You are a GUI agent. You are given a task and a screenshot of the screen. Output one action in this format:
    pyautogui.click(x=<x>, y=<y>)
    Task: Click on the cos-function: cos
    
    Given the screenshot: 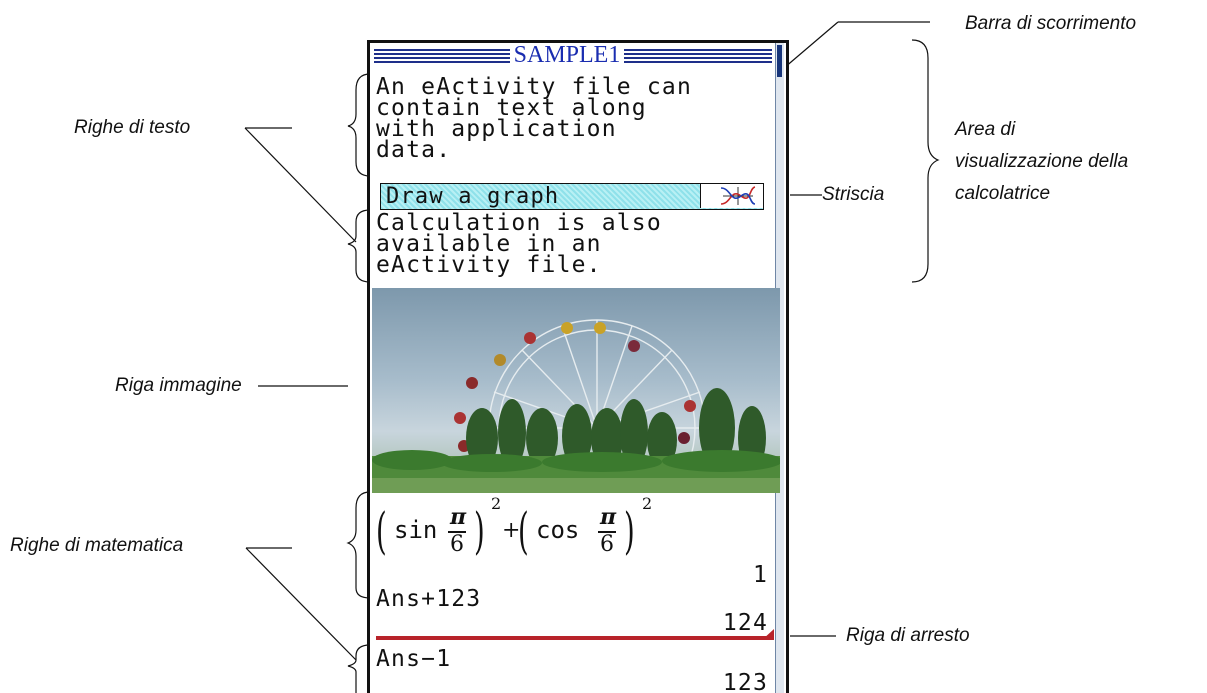 What is the action you would take?
    pyautogui.click(x=558, y=530)
    